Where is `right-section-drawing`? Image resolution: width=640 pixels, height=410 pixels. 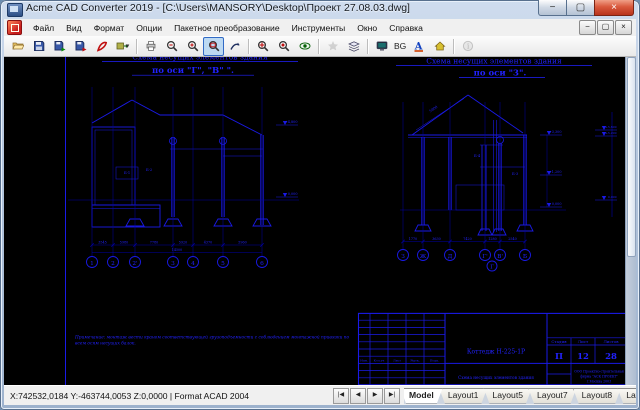 right-section-drawing is located at coordinates (506, 165).